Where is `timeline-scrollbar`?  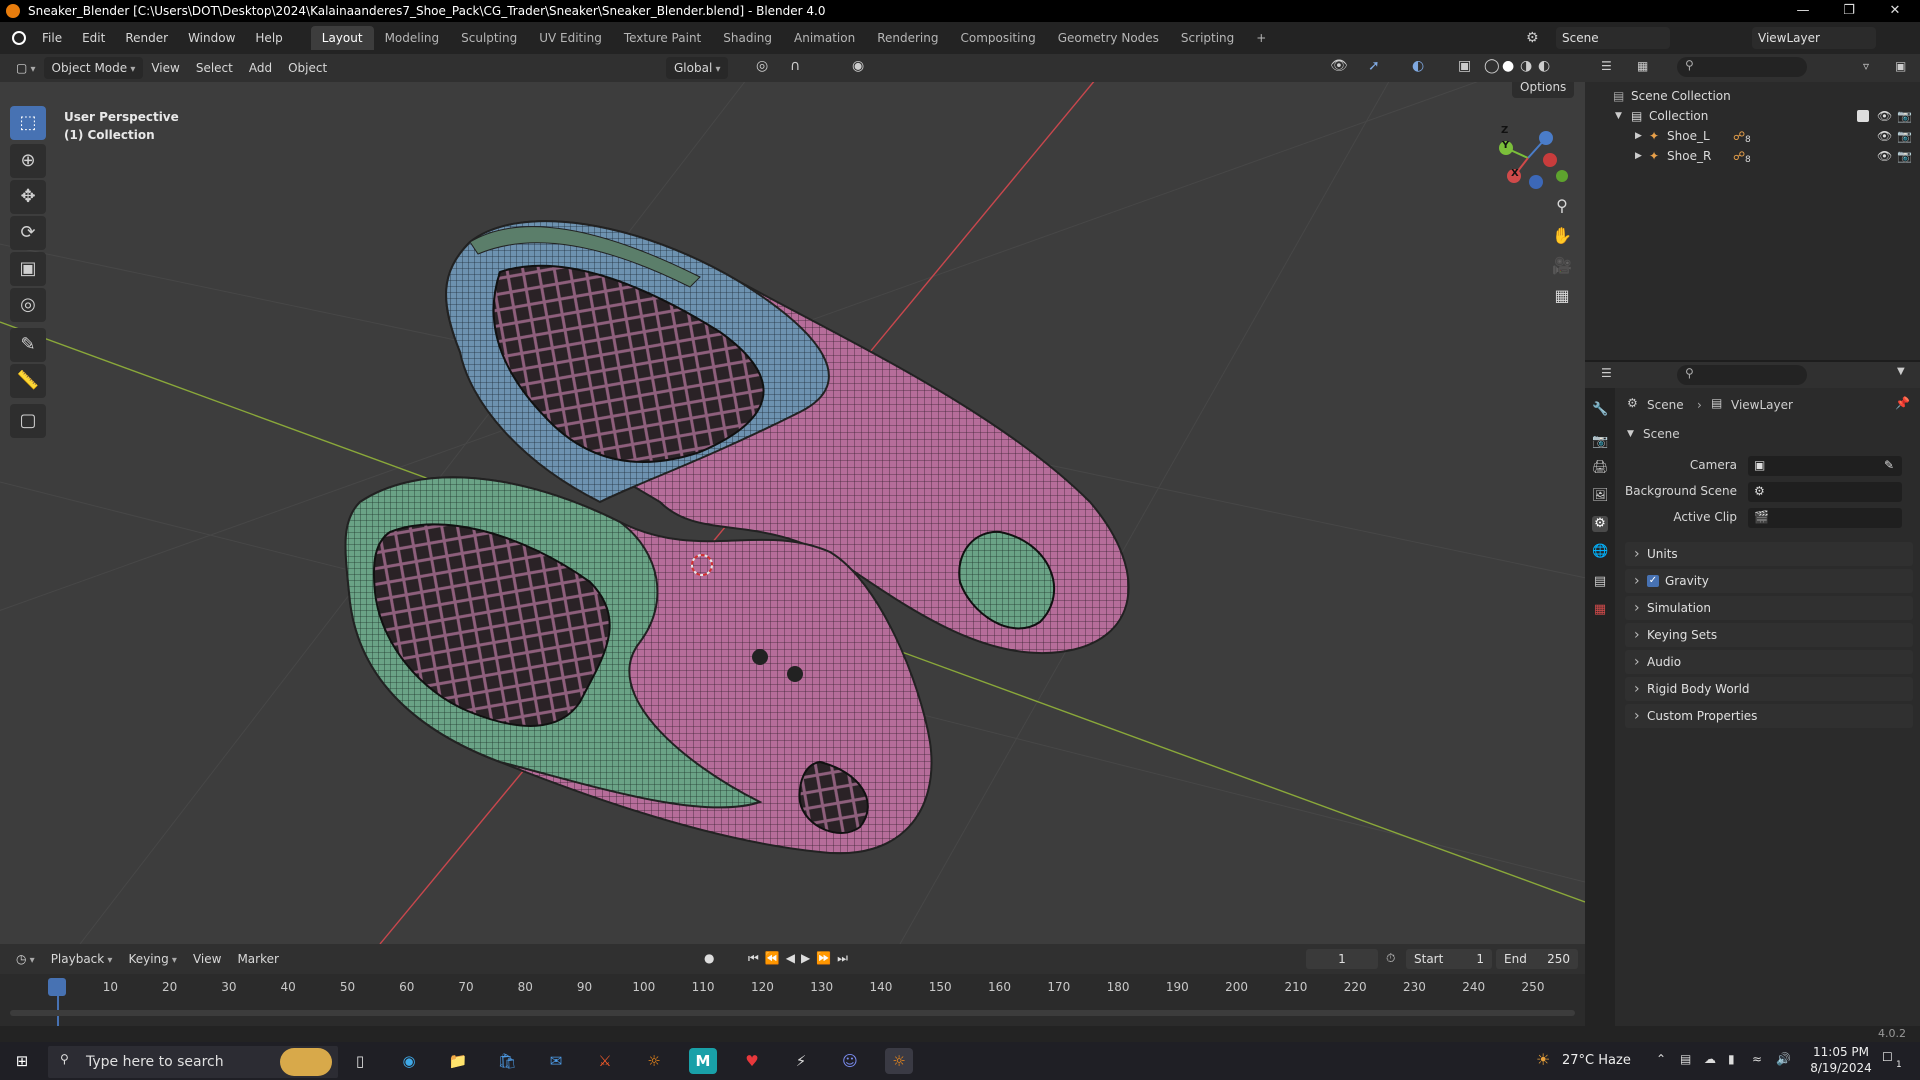
timeline-scrollbar is located at coordinates (792, 1013).